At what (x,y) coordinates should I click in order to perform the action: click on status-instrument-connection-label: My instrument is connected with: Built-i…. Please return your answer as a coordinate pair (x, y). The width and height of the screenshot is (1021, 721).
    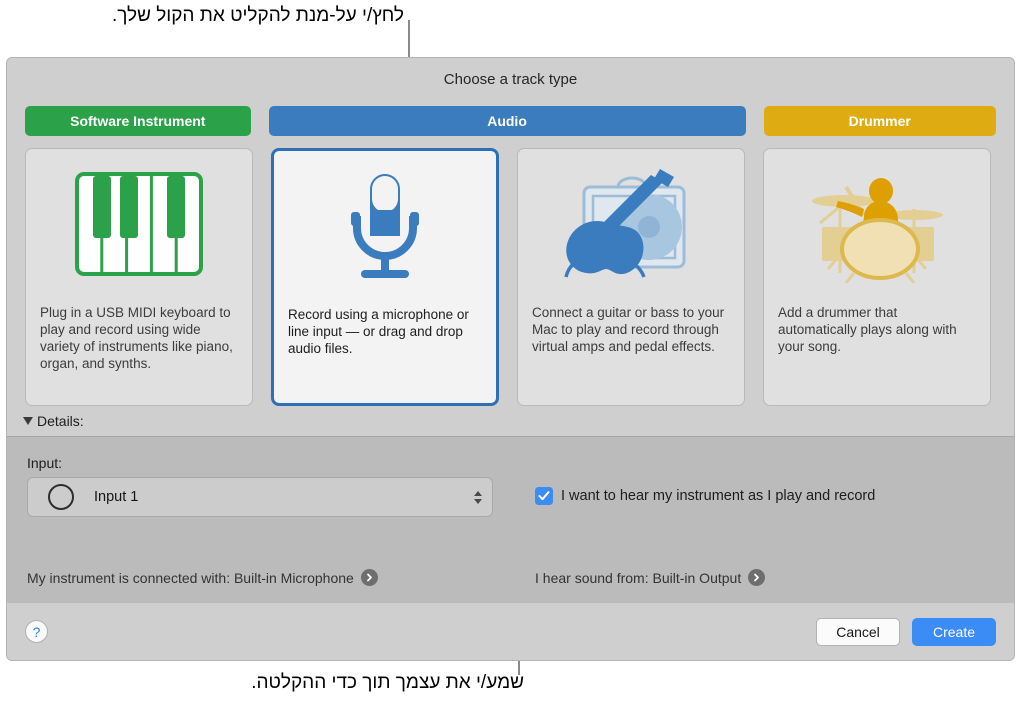
    Looking at the image, I should click on (190, 577).